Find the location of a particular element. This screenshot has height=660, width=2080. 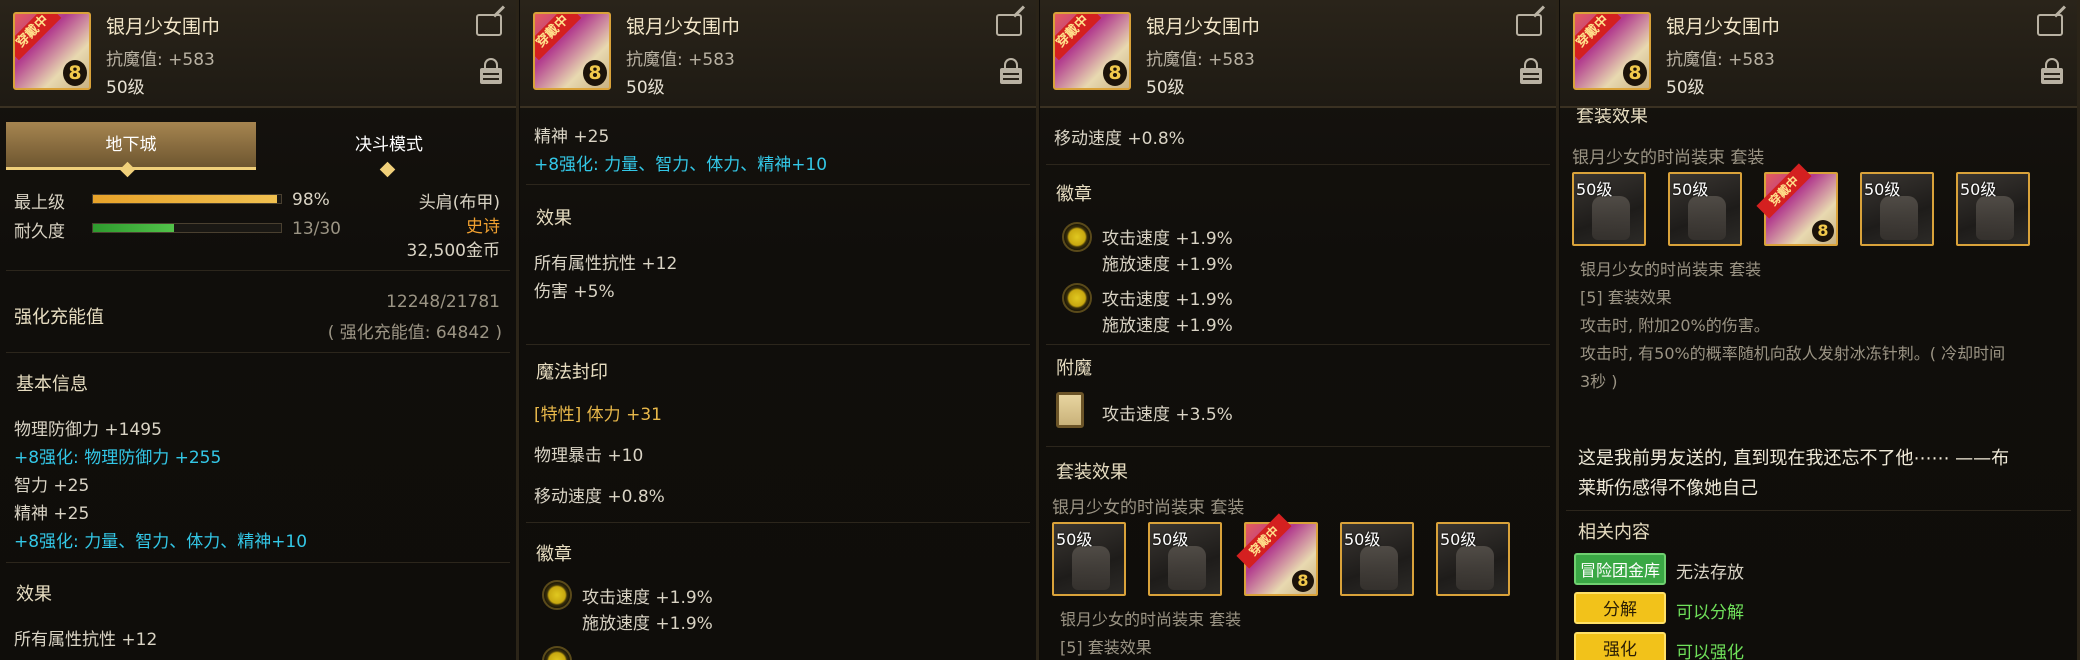

max-level-fill is located at coordinates (185, 199).